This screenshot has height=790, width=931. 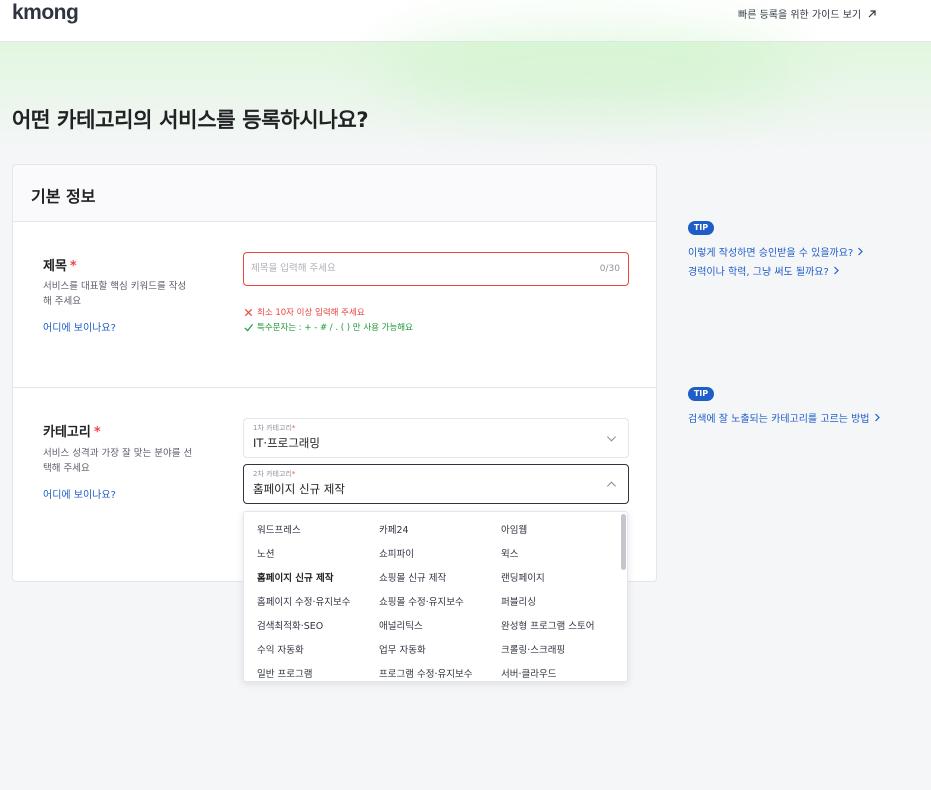 I want to click on quick-guide-link: 빠른 등록을 위한 가이드 보기, so click(x=807, y=13).